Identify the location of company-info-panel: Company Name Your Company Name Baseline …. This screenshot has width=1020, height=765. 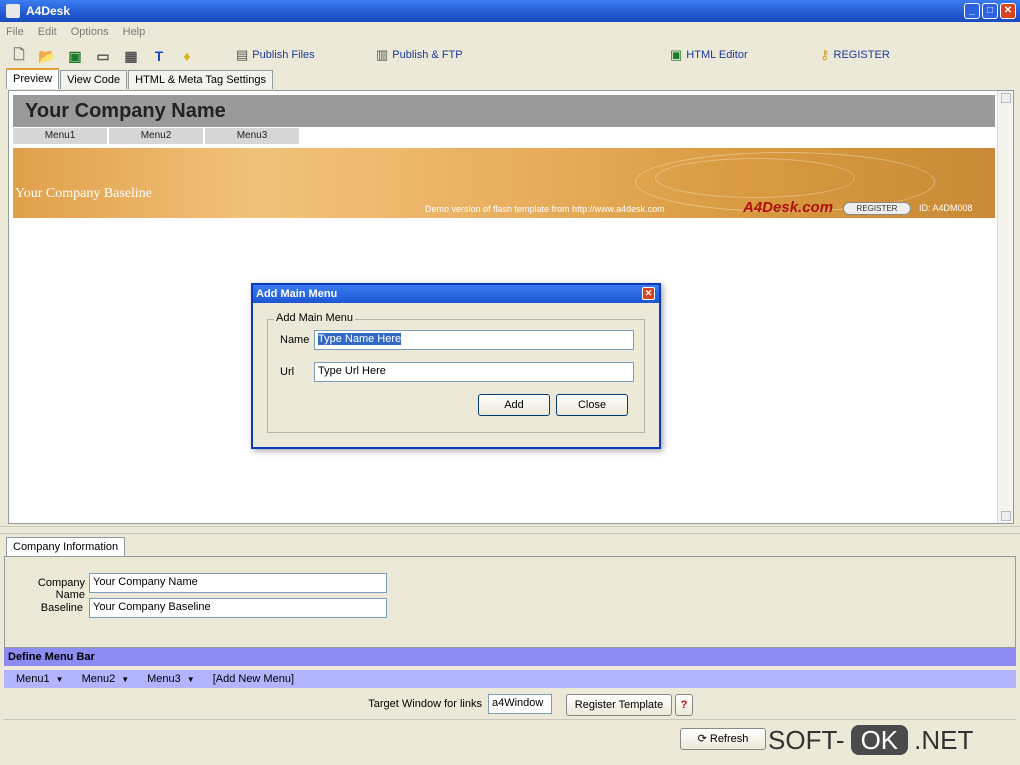
(510, 602).